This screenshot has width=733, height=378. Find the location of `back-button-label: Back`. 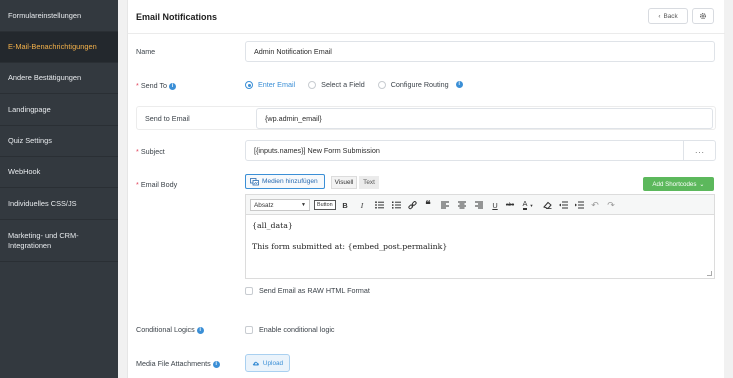

back-button-label: Back is located at coordinates (670, 16).